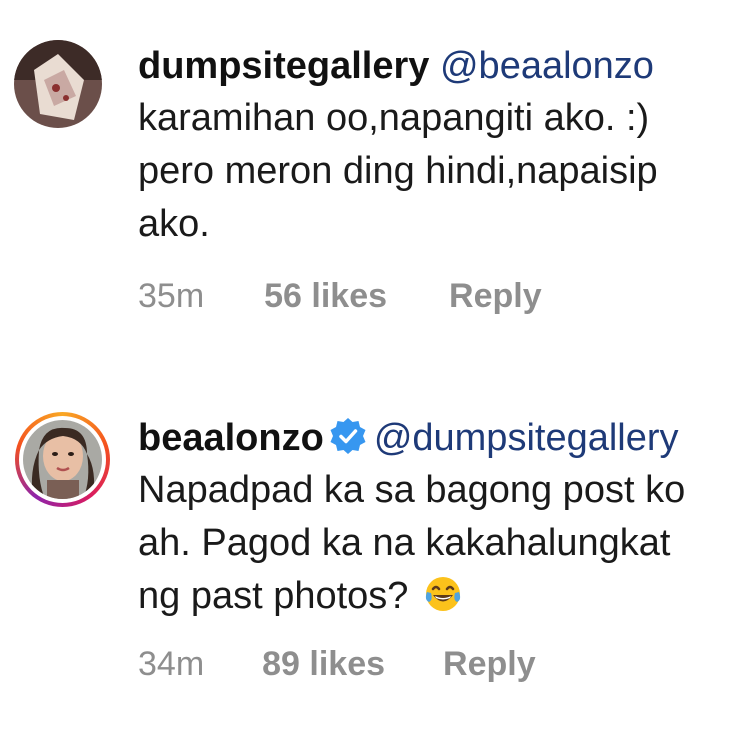 The width and height of the screenshot is (750, 750). I want to click on comment-text-line: ng past photos?, so click(273, 596).